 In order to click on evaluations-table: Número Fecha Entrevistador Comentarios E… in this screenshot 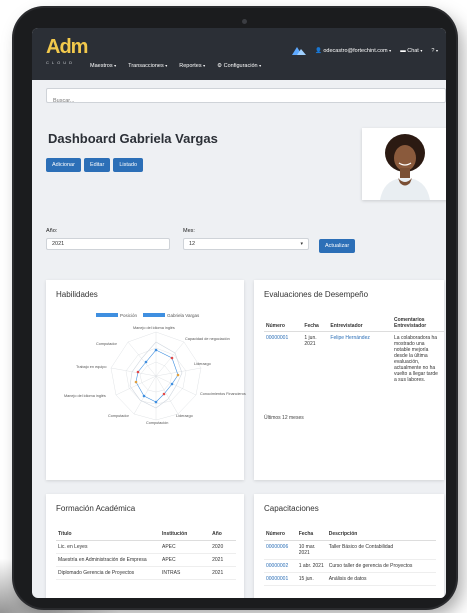, I will do `click(354, 350)`.